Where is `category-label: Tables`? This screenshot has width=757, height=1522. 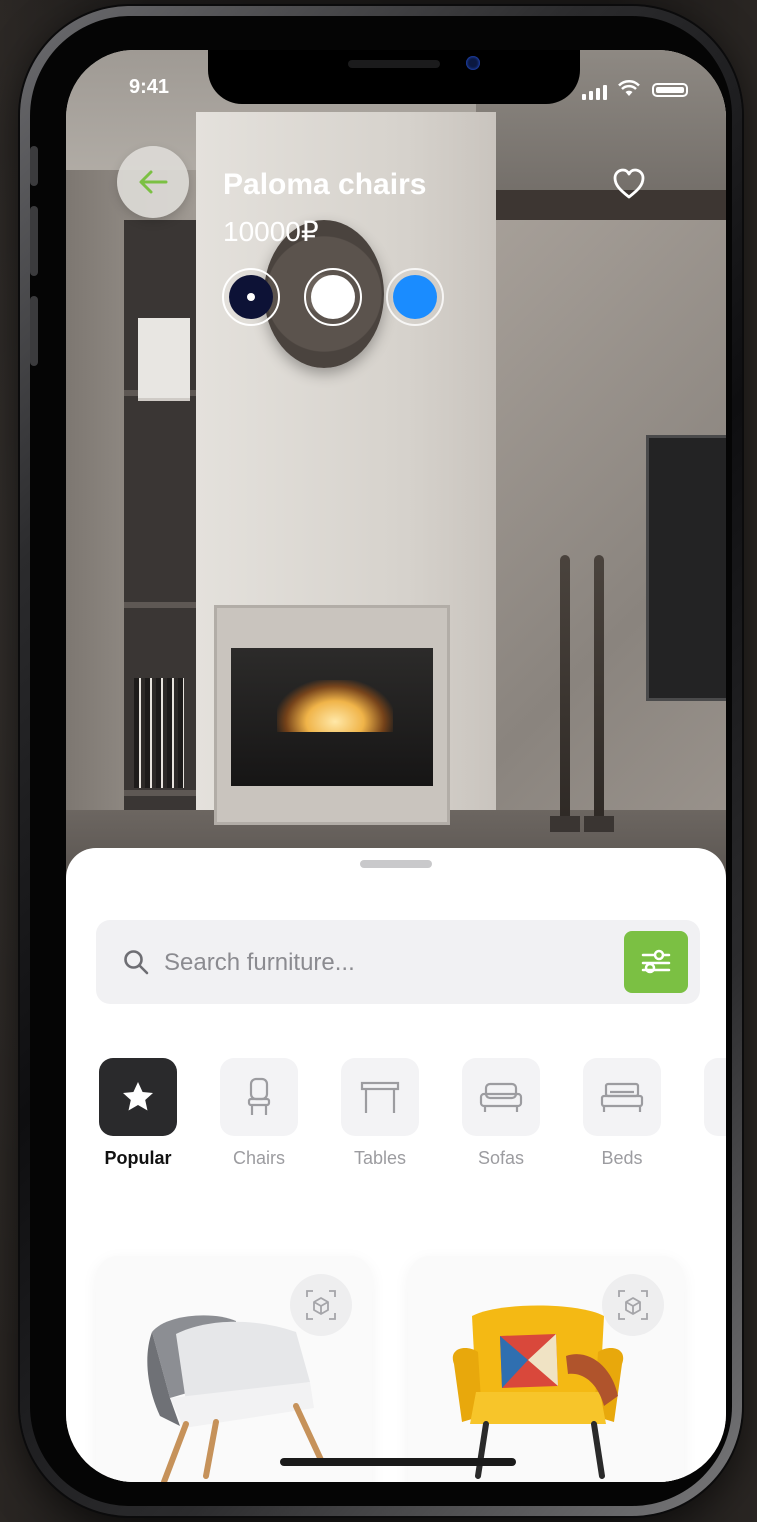 category-label: Tables is located at coordinates (380, 1158).